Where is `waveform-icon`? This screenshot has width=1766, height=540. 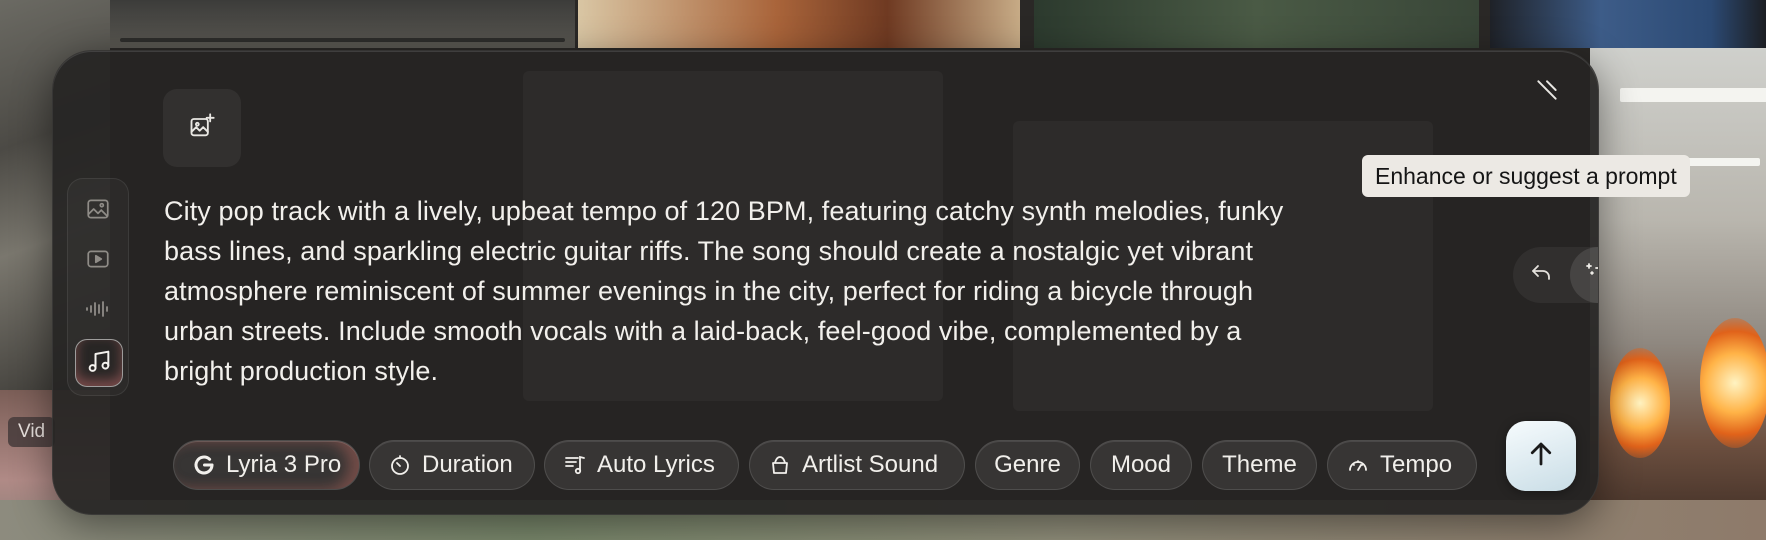
waveform-icon is located at coordinates (98, 311).